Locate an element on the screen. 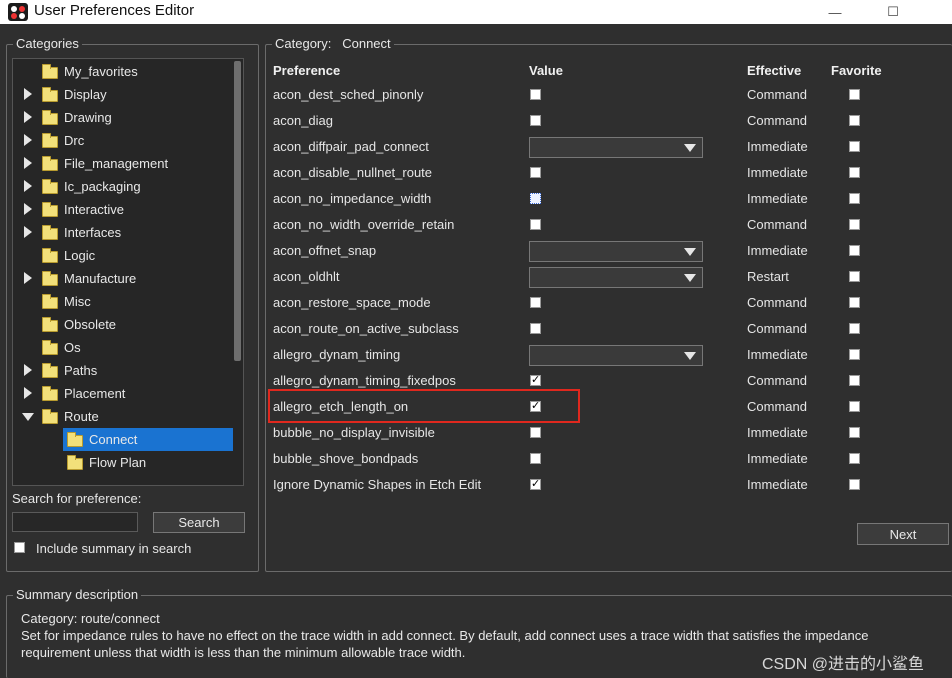 The height and width of the screenshot is (678, 952). header-effective: Effective is located at coordinates (774, 70).